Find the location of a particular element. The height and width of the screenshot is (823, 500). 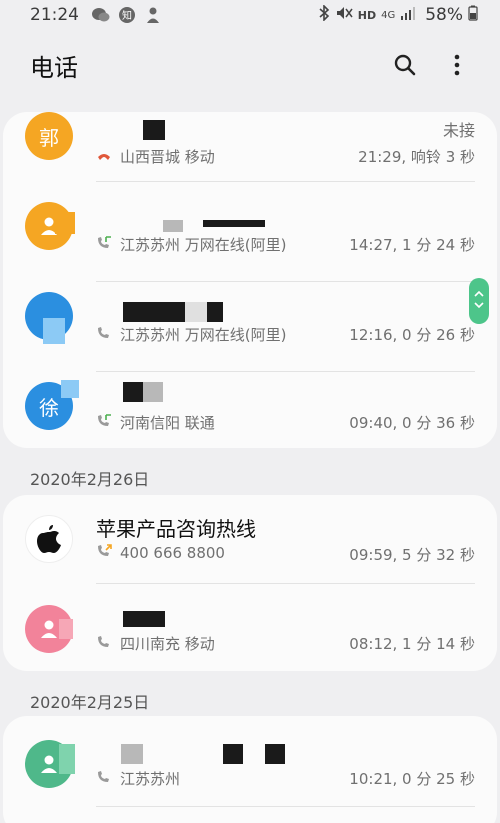

call-log-row: 江苏苏州 10:21, 0 分 25 秒 is located at coordinates (250, 761).